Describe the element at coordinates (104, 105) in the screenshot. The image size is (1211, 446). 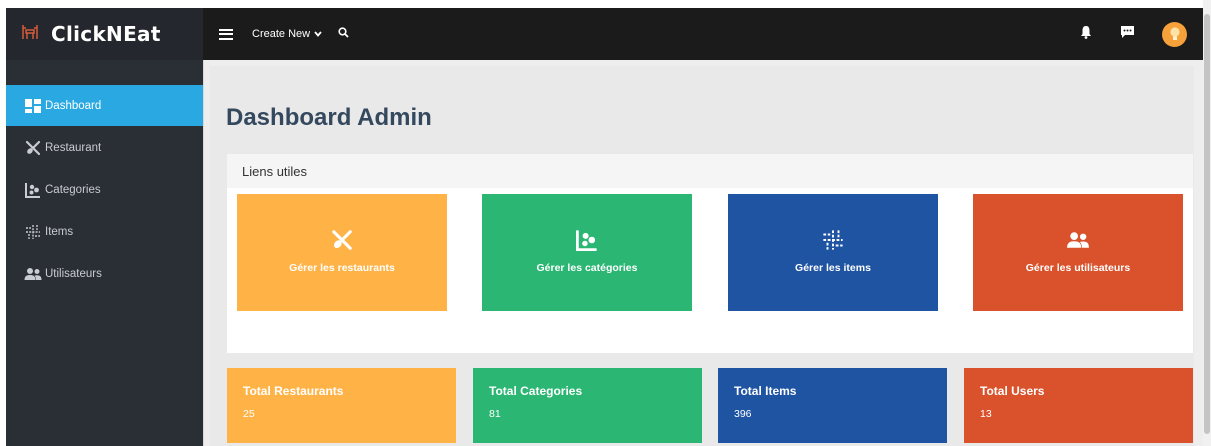
I see `sidebar-item-dashboard: Dashboard` at that location.